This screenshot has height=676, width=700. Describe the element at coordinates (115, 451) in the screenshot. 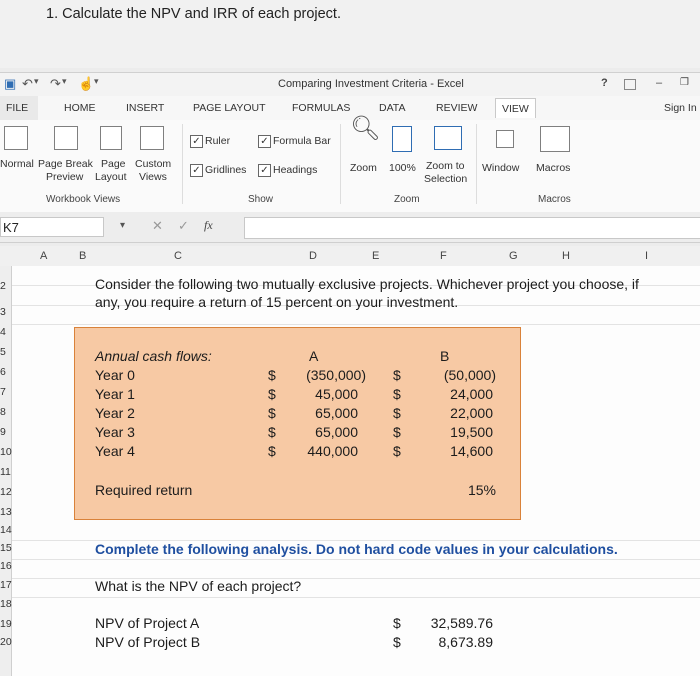

I see `year-label: Year 4` at that location.